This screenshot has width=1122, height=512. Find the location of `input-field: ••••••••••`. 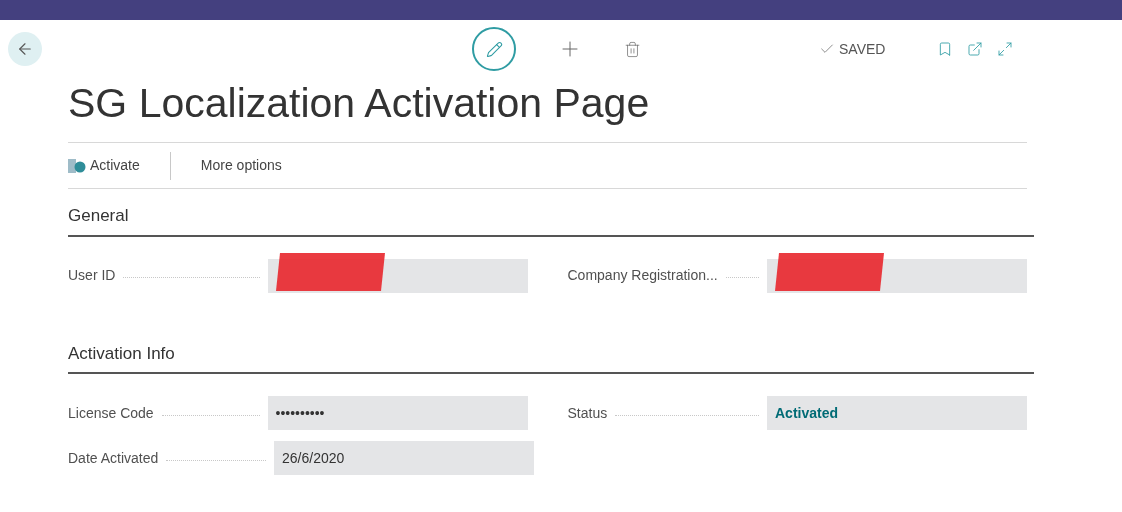

input-field: •••••••••• is located at coordinates (397, 413).